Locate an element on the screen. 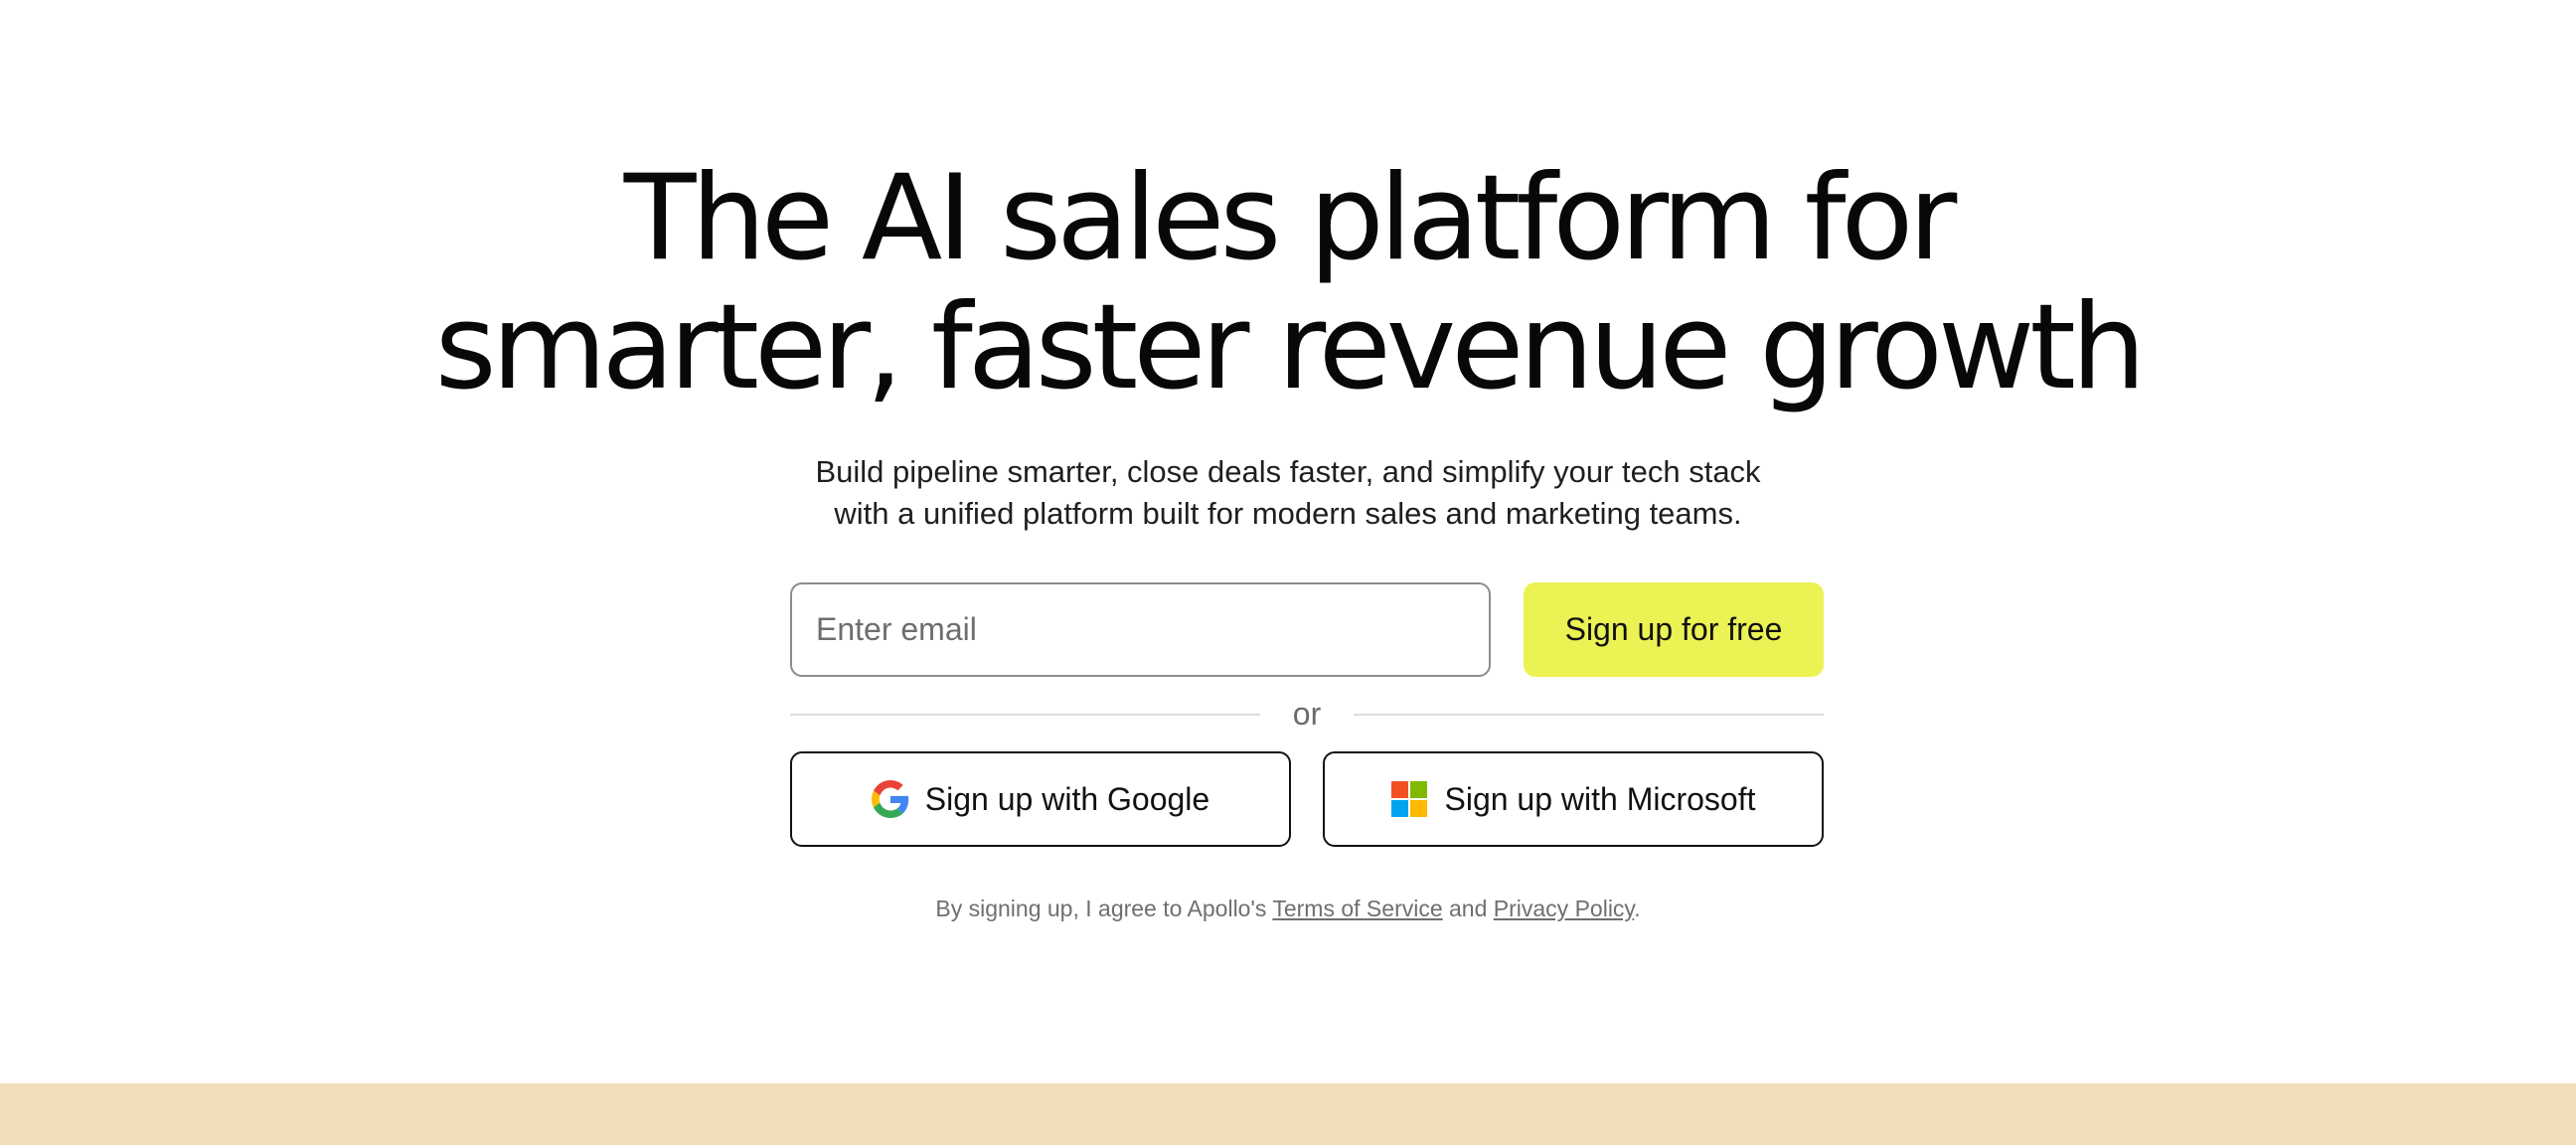 The image size is (2576, 1145). microsoft-logo-icon is located at coordinates (1409, 799).